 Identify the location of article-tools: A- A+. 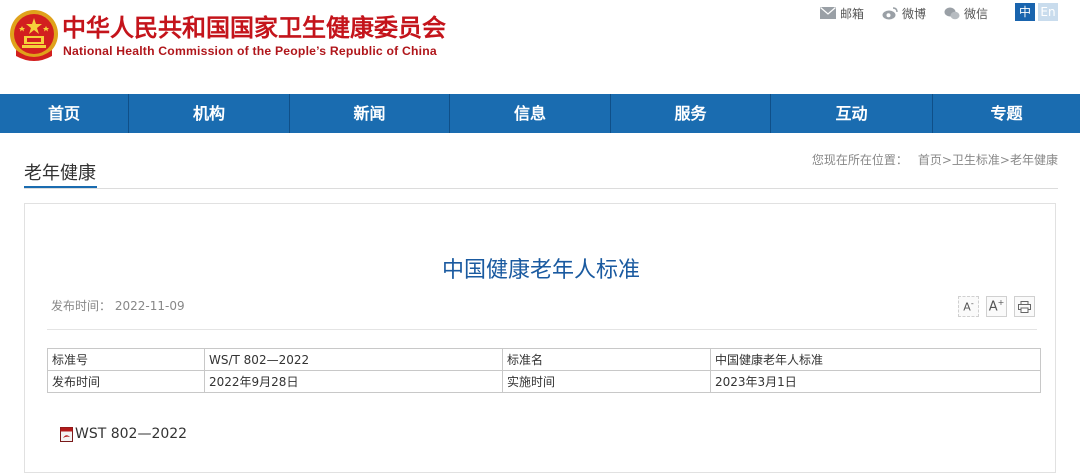
(993, 306).